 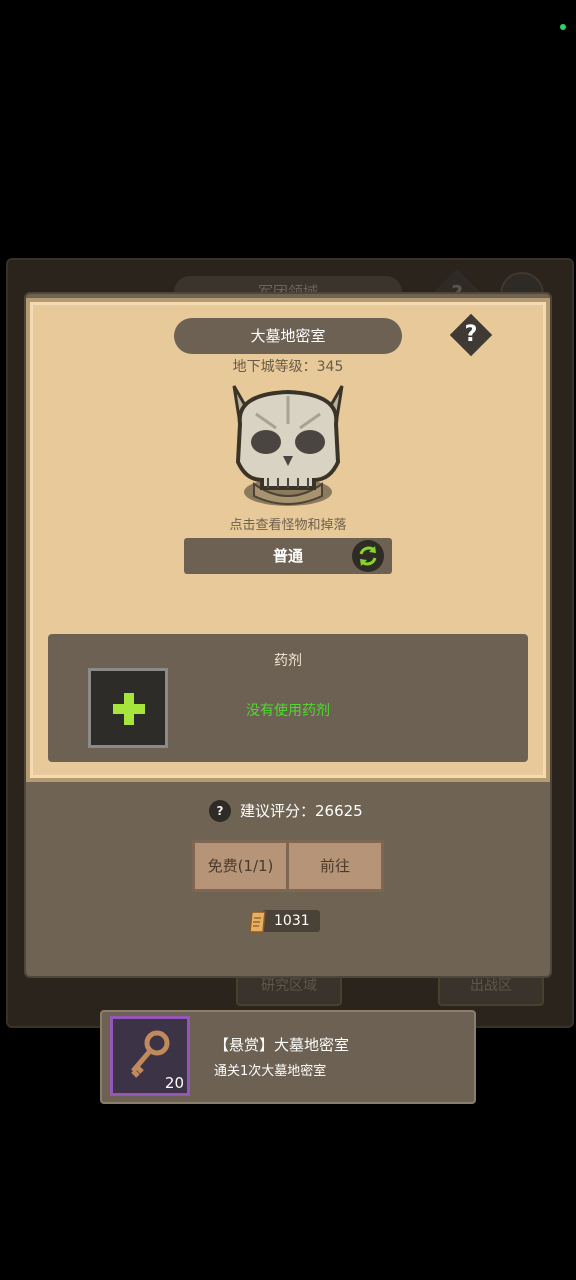 I want to click on recommend-help-icon: ?, so click(x=220, y=811).